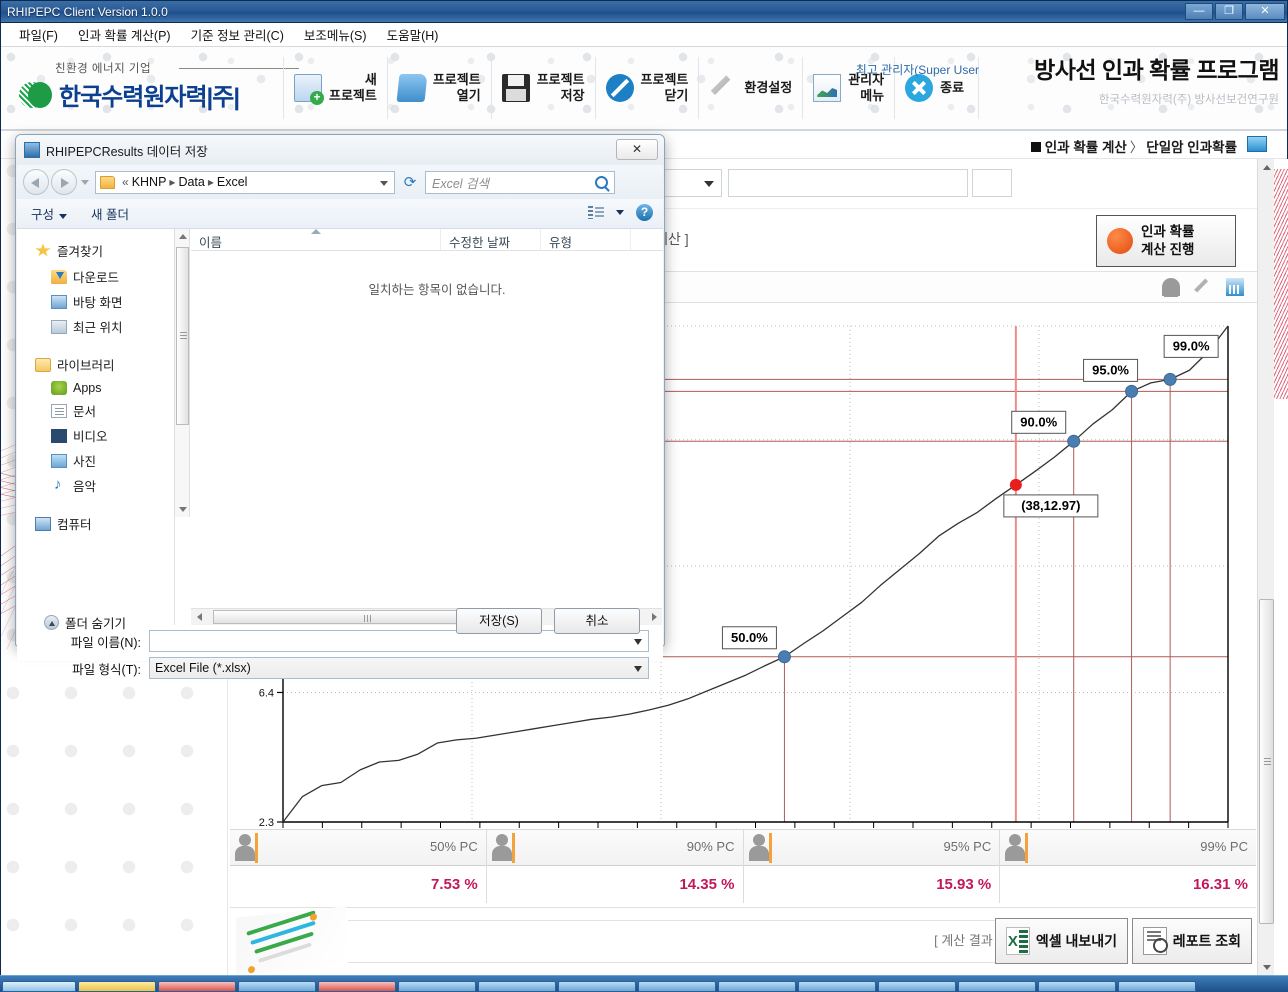  Describe the element at coordinates (677, 962) in the screenshot. I see `footer-divider-bottom` at that location.